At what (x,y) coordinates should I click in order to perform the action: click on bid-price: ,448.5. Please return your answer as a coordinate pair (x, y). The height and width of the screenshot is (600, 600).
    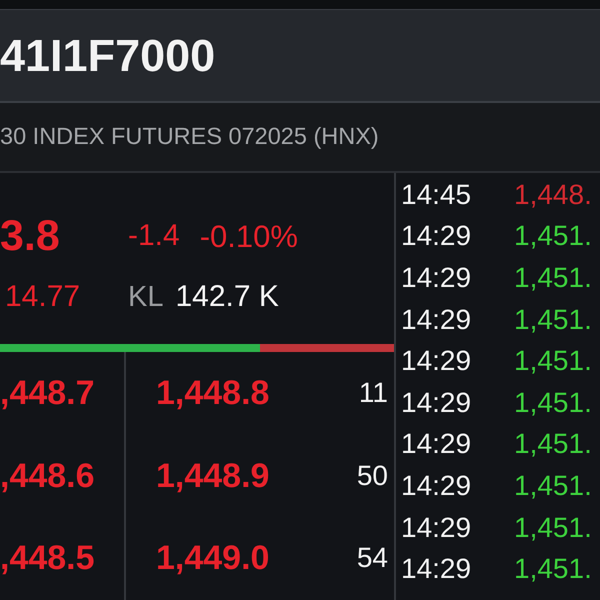
    Looking at the image, I should click on (47, 558).